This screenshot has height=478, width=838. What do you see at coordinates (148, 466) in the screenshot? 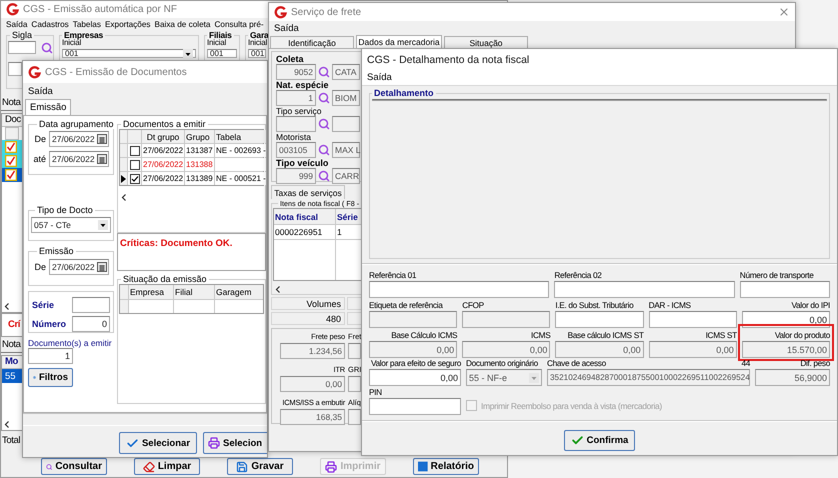
I see `eraser-icon` at bounding box center [148, 466].